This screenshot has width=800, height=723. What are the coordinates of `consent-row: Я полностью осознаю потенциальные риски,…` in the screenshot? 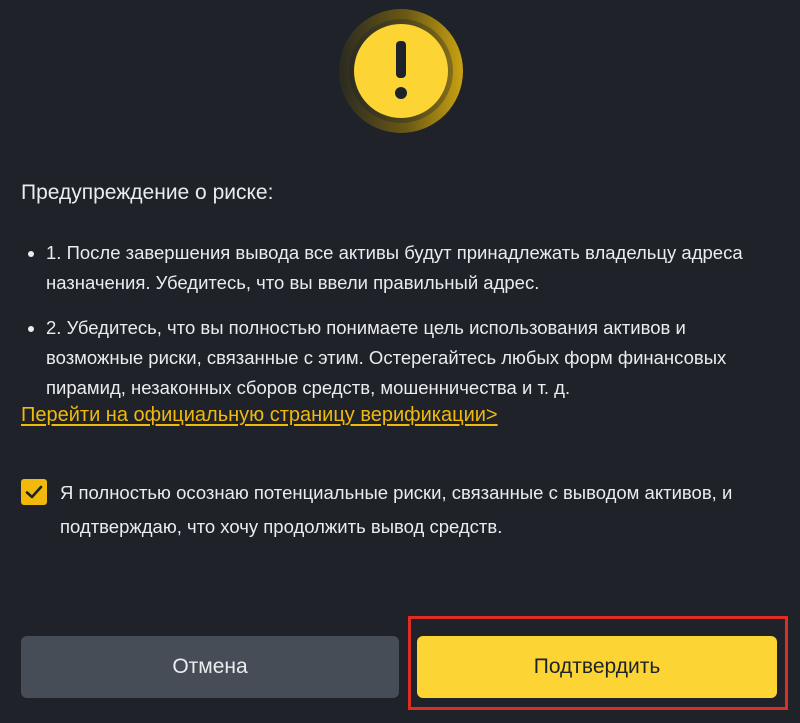 It's located at (401, 510).